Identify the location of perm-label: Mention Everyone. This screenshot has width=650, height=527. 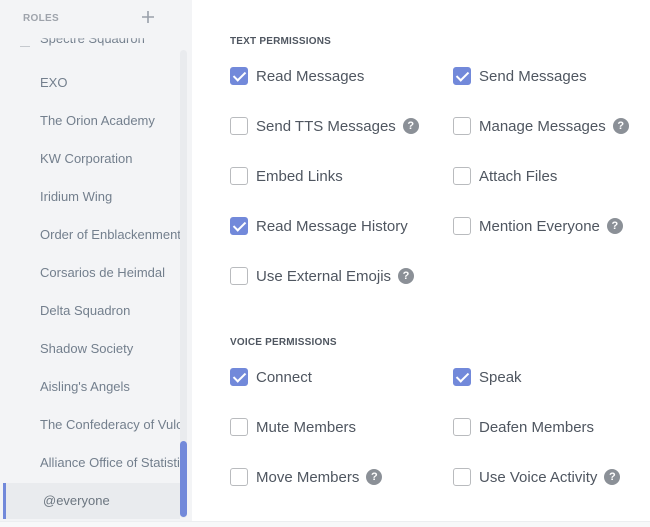
(539, 226).